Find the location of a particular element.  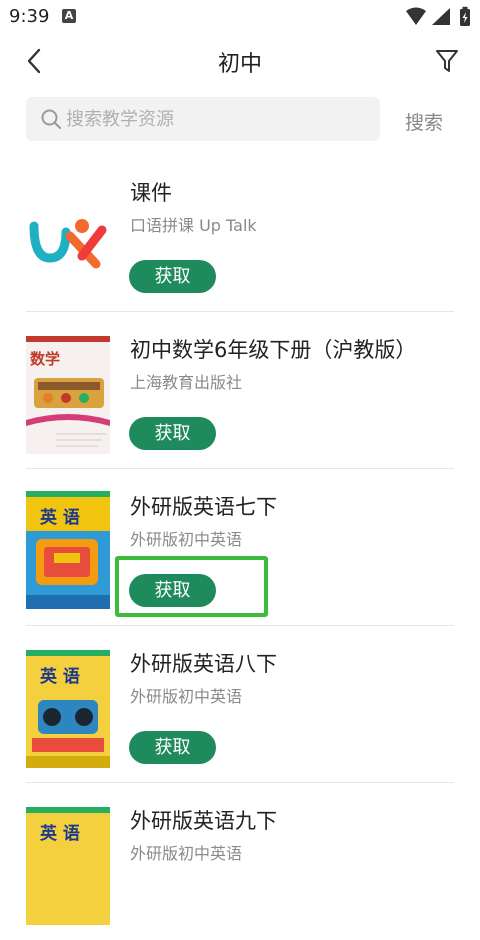

a-letter-icon: A is located at coordinates (69, 16).